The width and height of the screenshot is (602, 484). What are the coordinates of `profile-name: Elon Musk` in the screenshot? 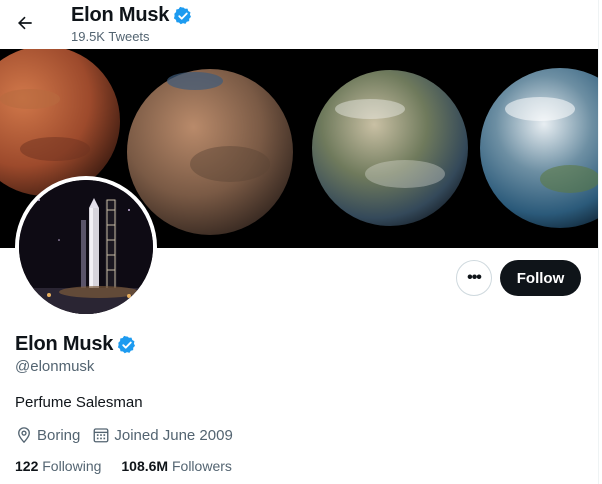 It's located at (64, 344).